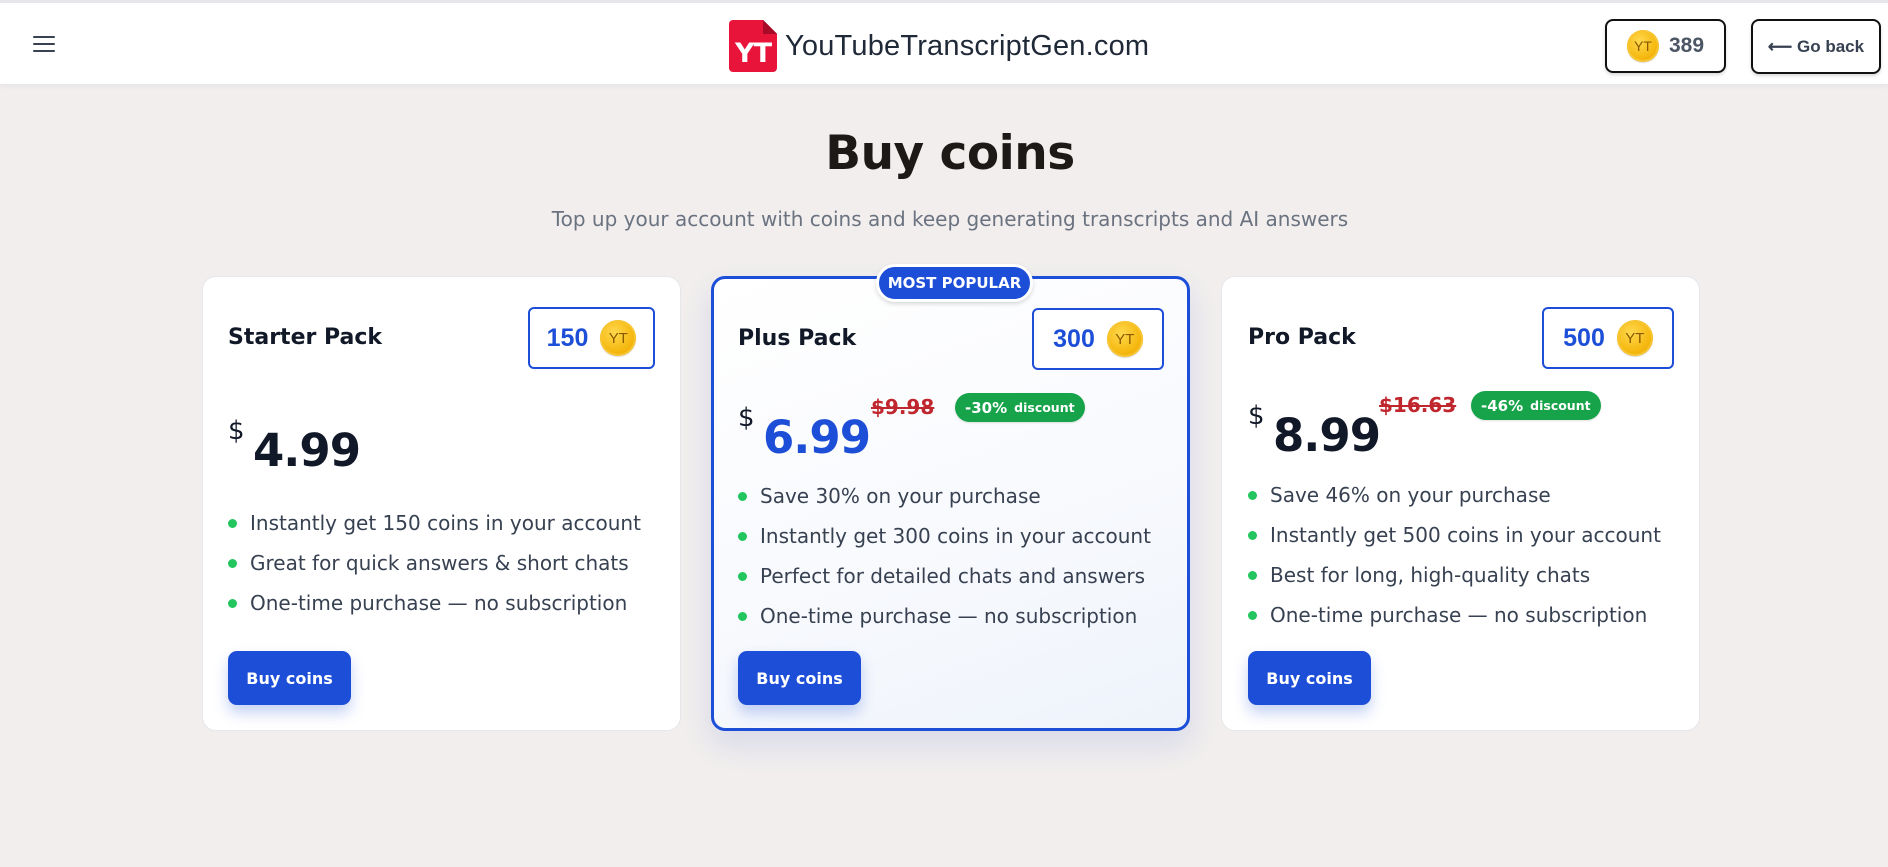 This screenshot has height=867, width=1888. I want to click on coin-amount-pill: 500 YT, so click(1608, 338).